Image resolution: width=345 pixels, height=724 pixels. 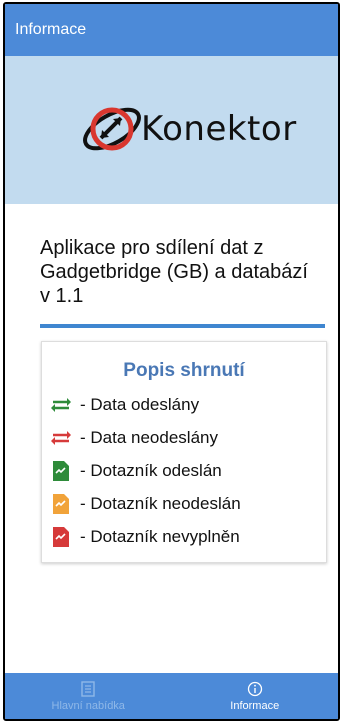 I want to click on legend-label: - Data neodeslány, so click(x=149, y=437).